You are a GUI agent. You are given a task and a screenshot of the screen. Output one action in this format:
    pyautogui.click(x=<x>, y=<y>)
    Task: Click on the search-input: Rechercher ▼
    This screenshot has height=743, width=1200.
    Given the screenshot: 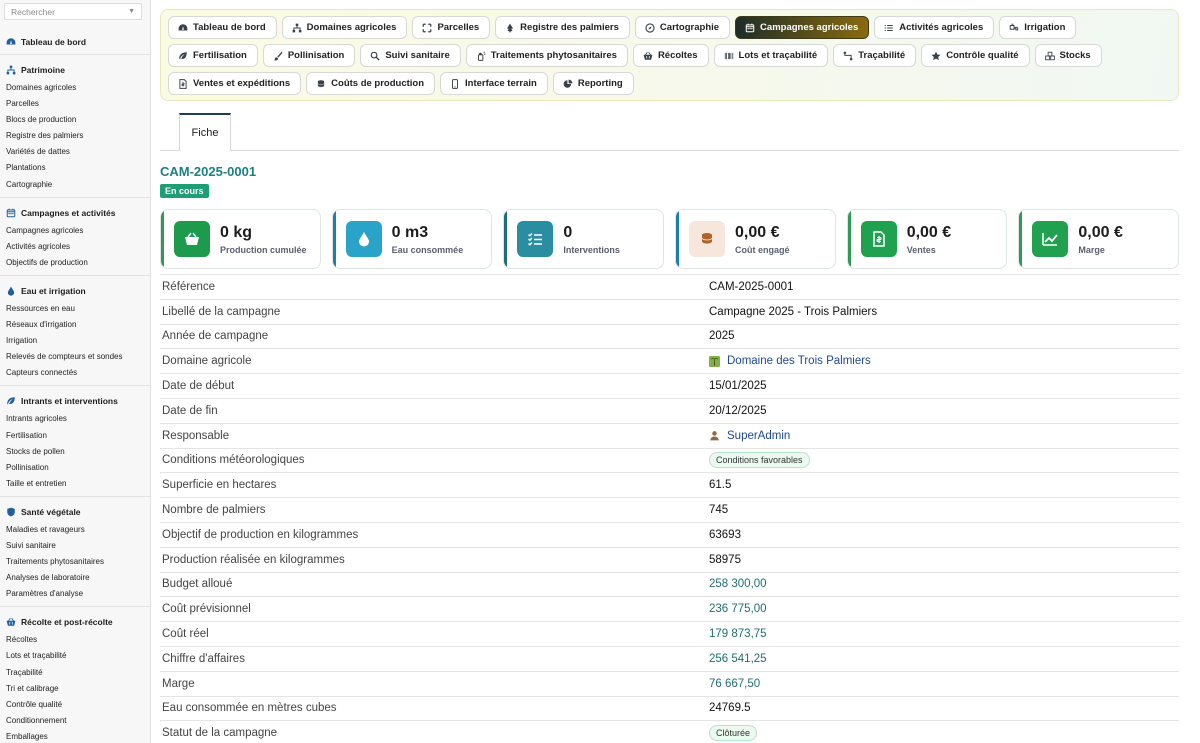 What is the action you would take?
    pyautogui.click(x=73, y=11)
    